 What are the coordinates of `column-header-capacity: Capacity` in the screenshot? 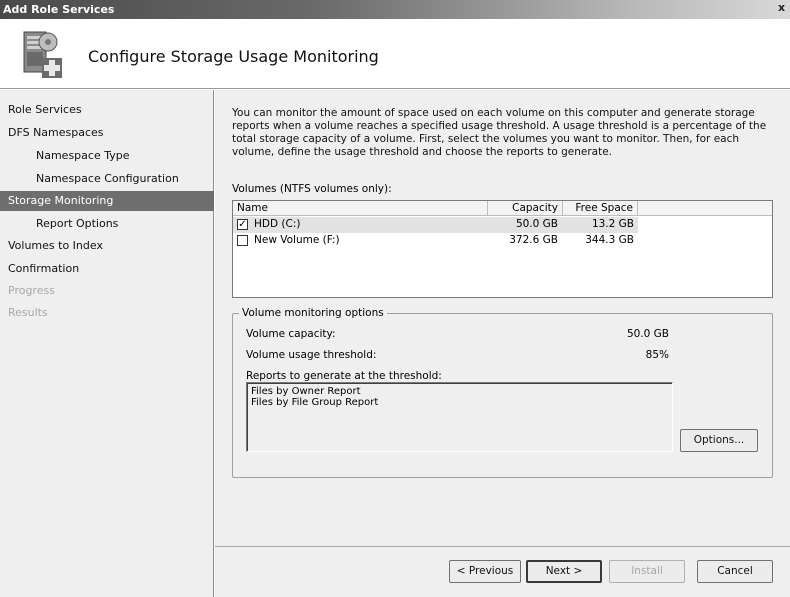 It's located at (525, 208).